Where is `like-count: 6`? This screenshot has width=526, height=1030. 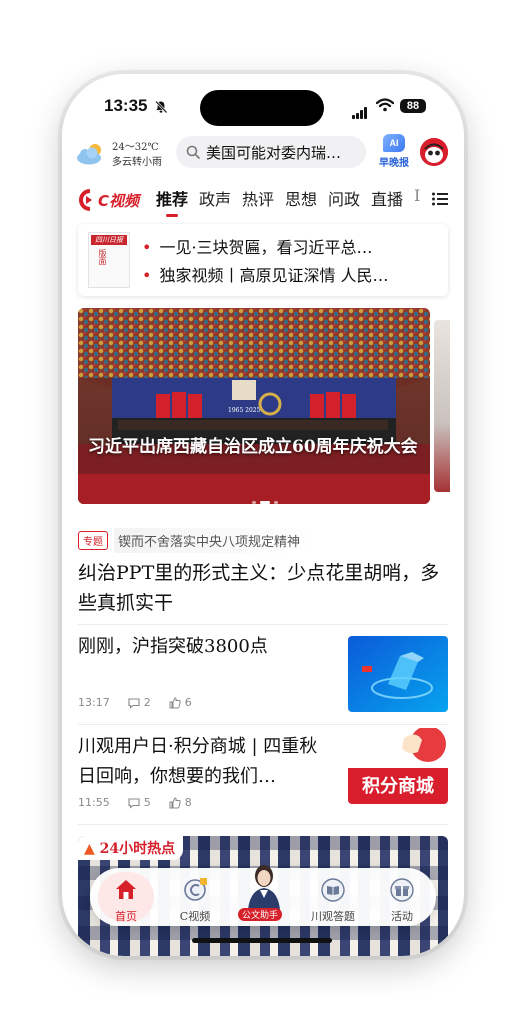 like-count: 6 is located at coordinates (180, 702).